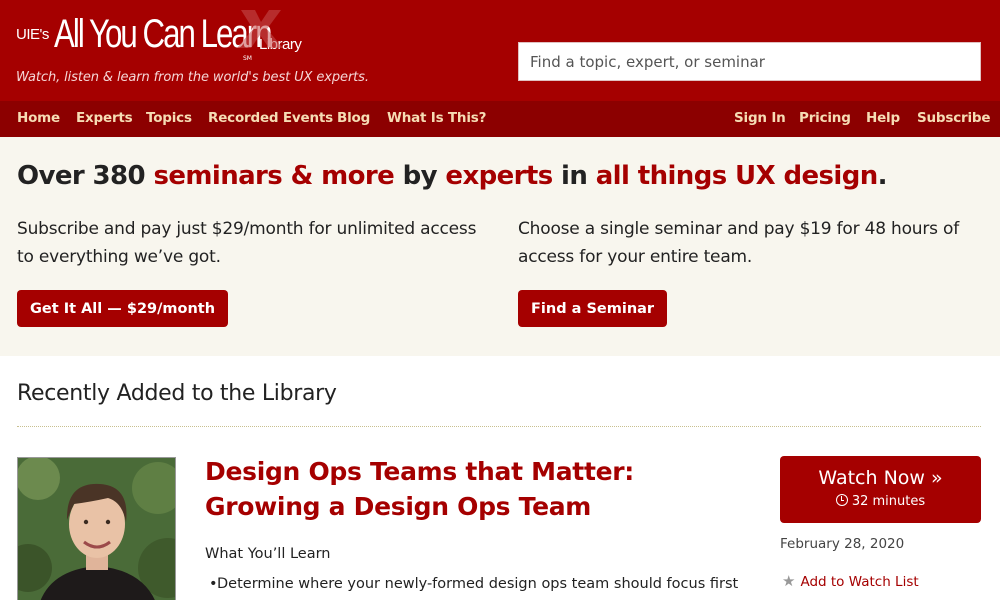 This screenshot has width=1000, height=600. Describe the element at coordinates (268, 554) in the screenshot. I see `what-you-learn-label: What You’ll Learn` at that location.